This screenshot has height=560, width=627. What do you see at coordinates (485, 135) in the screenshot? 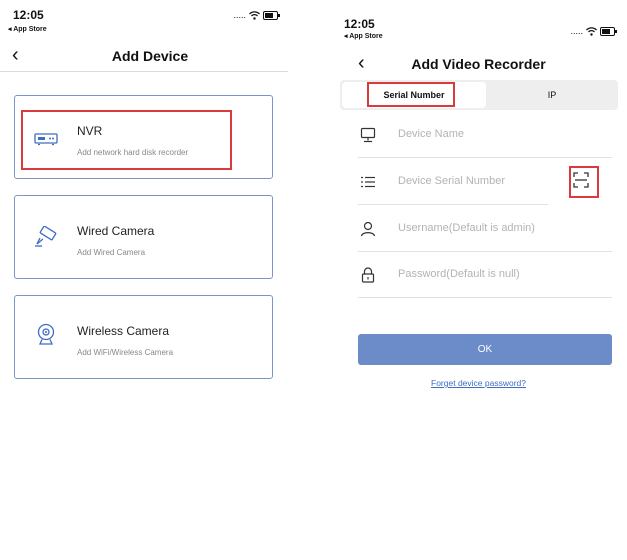
I see `device-name-field: Device Name` at bounding box center [485, 135].